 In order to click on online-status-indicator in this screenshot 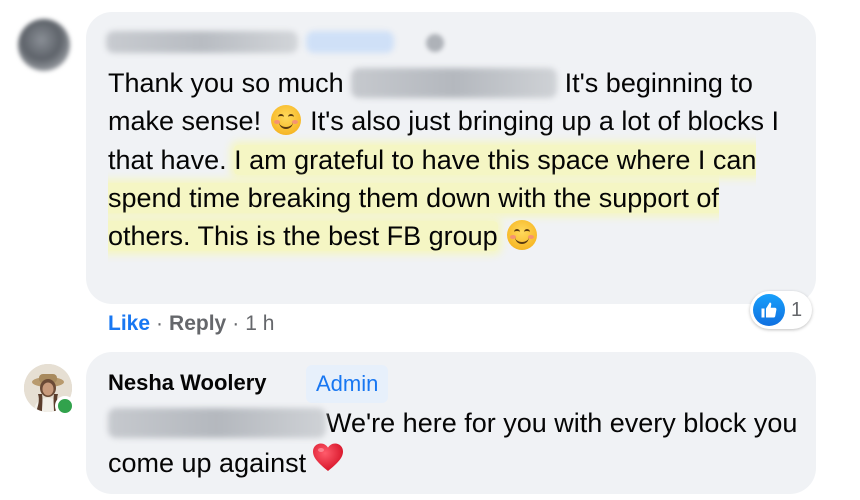, I will do `click(65, 406)`.